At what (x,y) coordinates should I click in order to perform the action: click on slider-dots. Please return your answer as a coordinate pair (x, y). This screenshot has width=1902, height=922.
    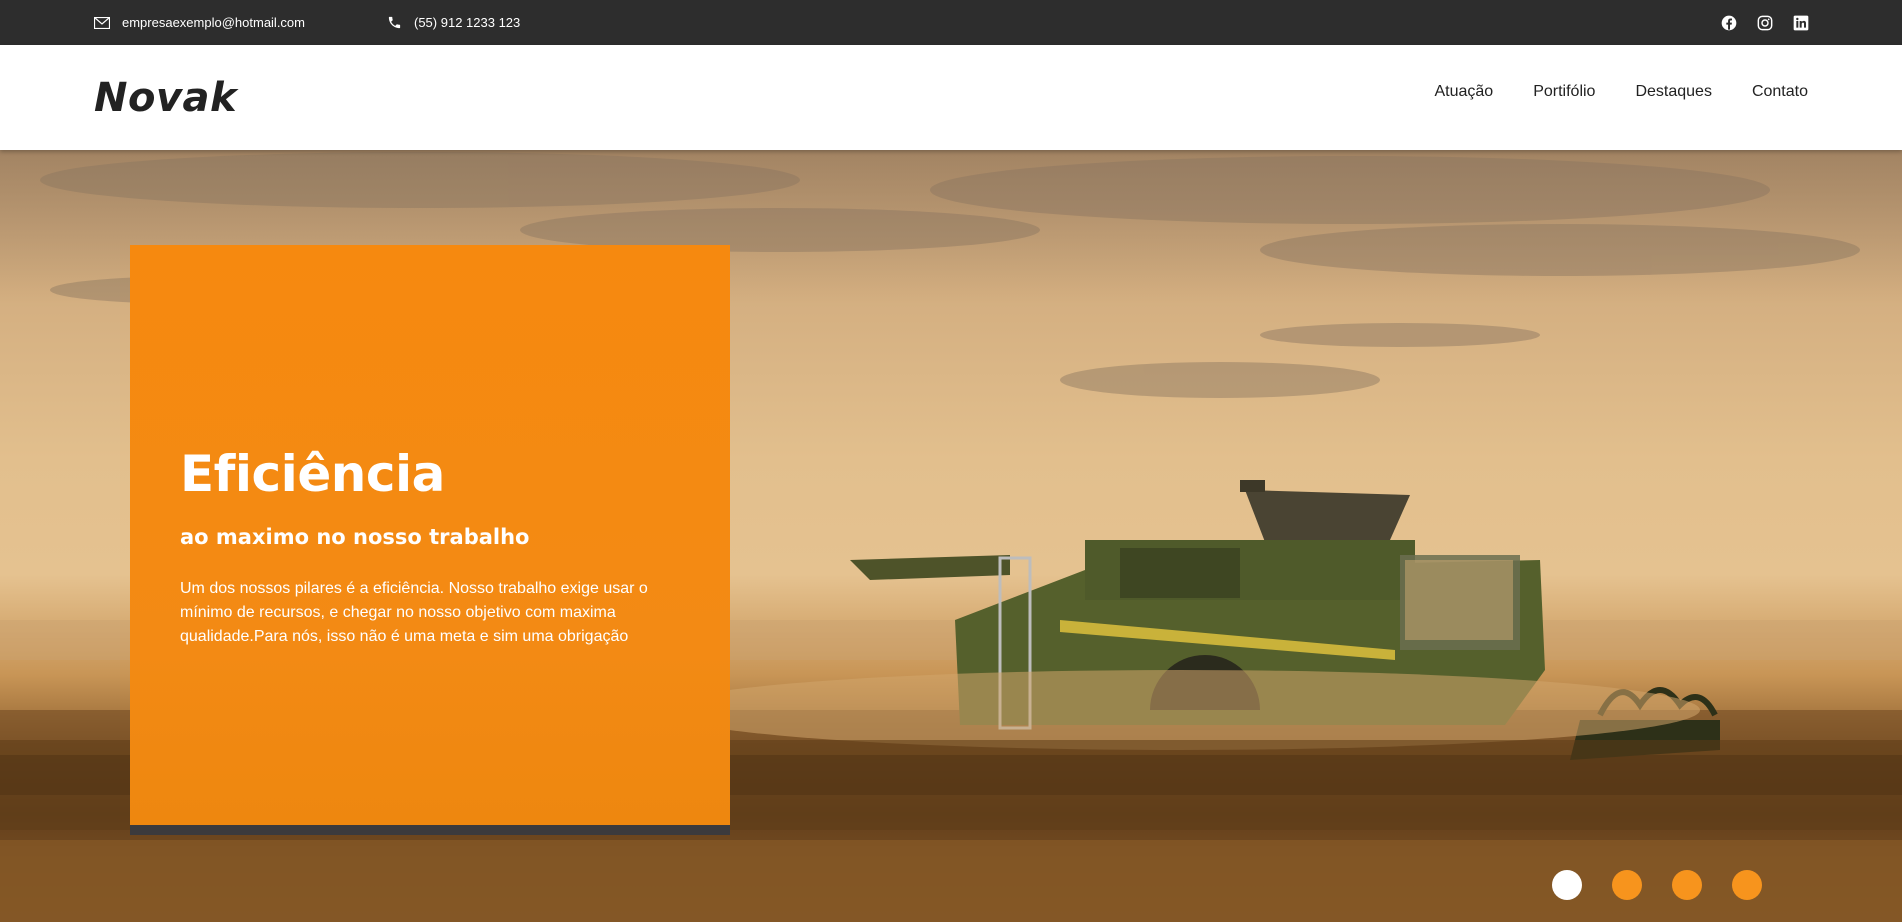
    Looking at the image, I should click on (1657, 885).